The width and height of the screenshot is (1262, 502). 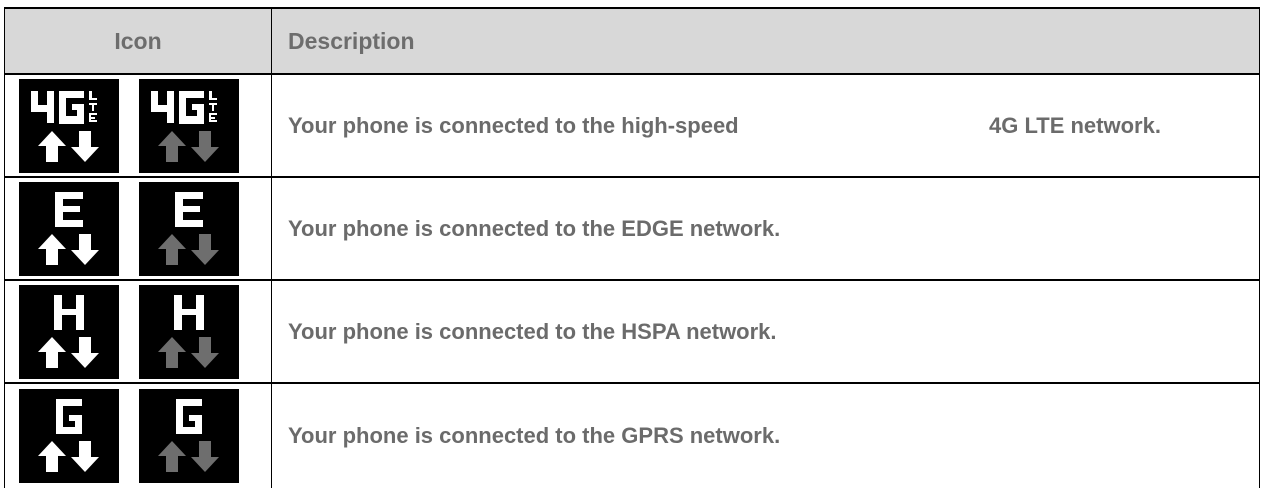 What do you see at coordinates (189, 125) in the screenshot?
I see `4g-lte-idle-icon` at bounding box center [189, 125].